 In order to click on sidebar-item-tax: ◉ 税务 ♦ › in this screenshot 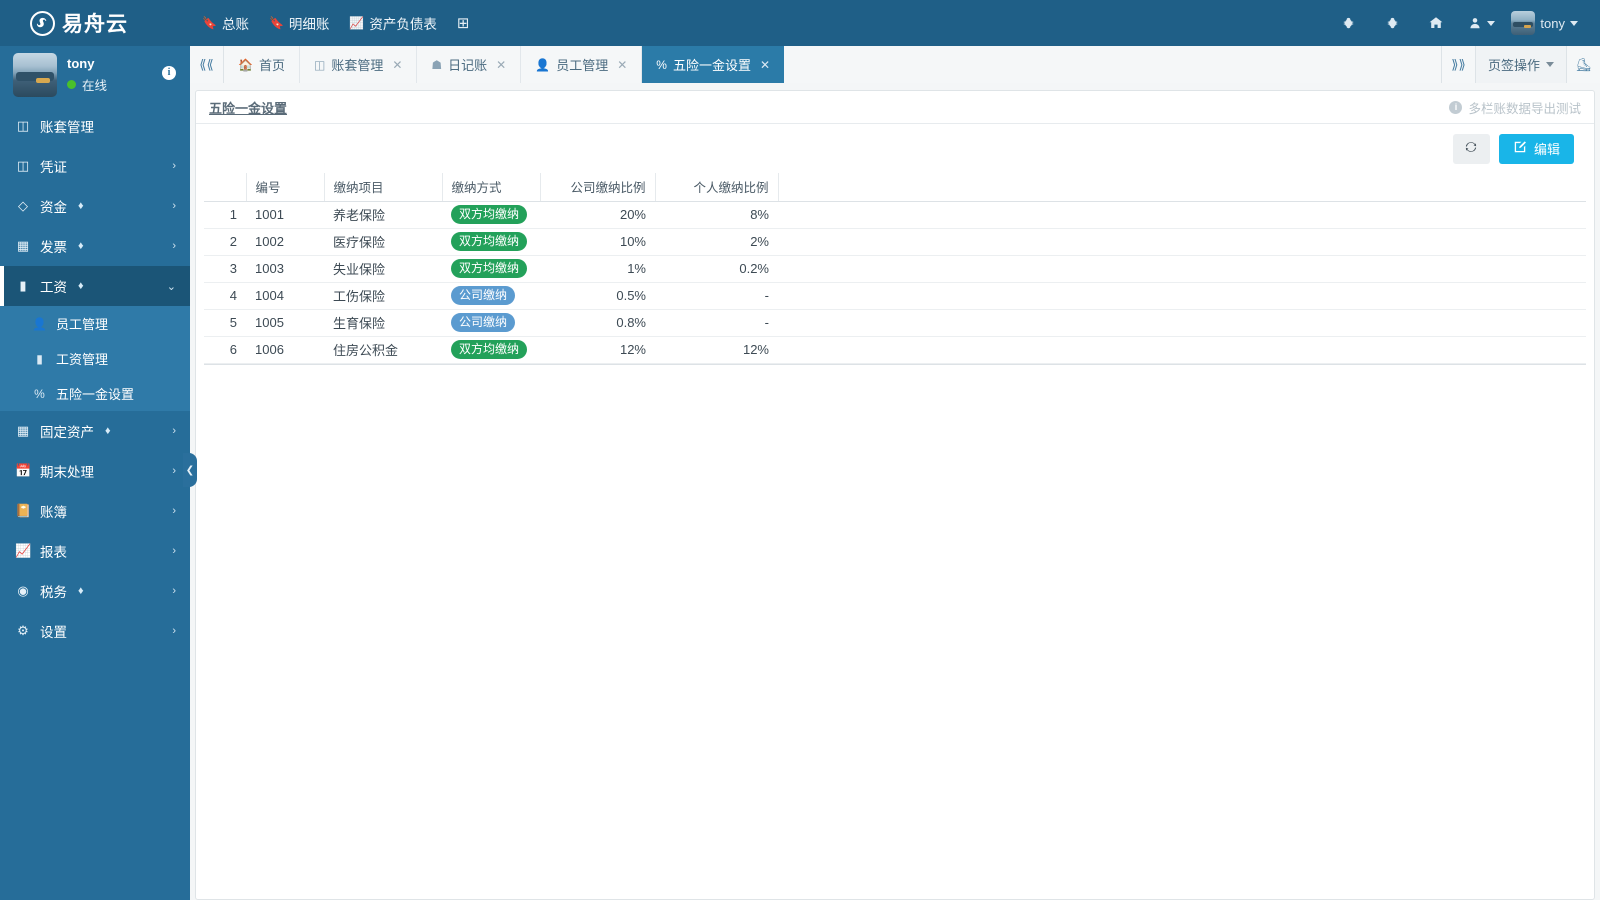, I will do `click(95, 591)`.